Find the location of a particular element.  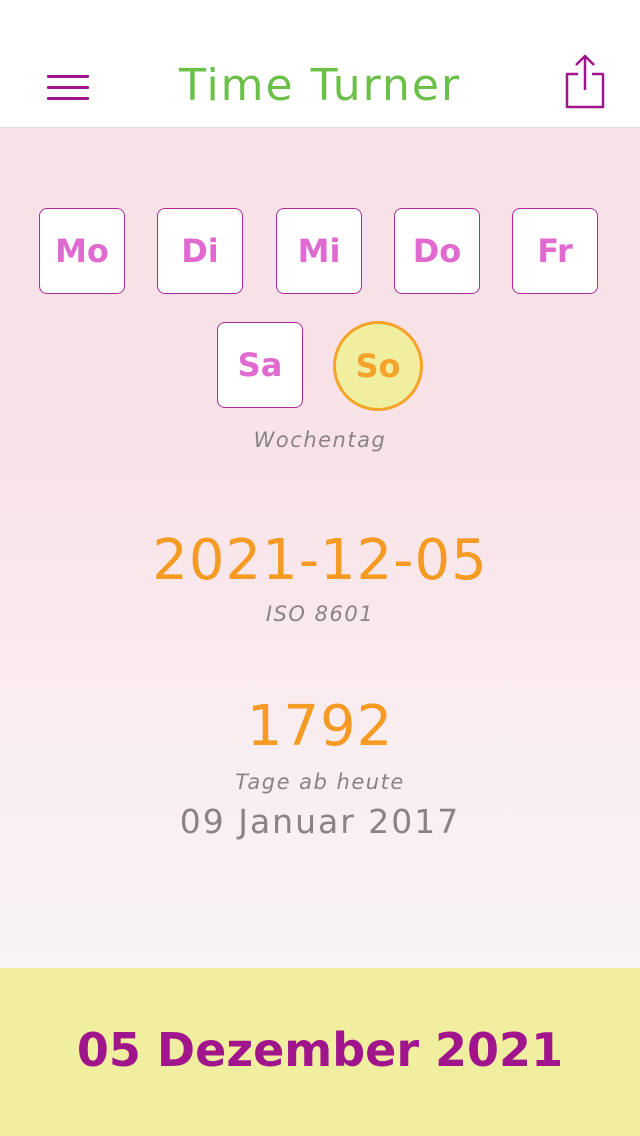

weekday-button-so-selected: So is located at coordinates (378, 366).